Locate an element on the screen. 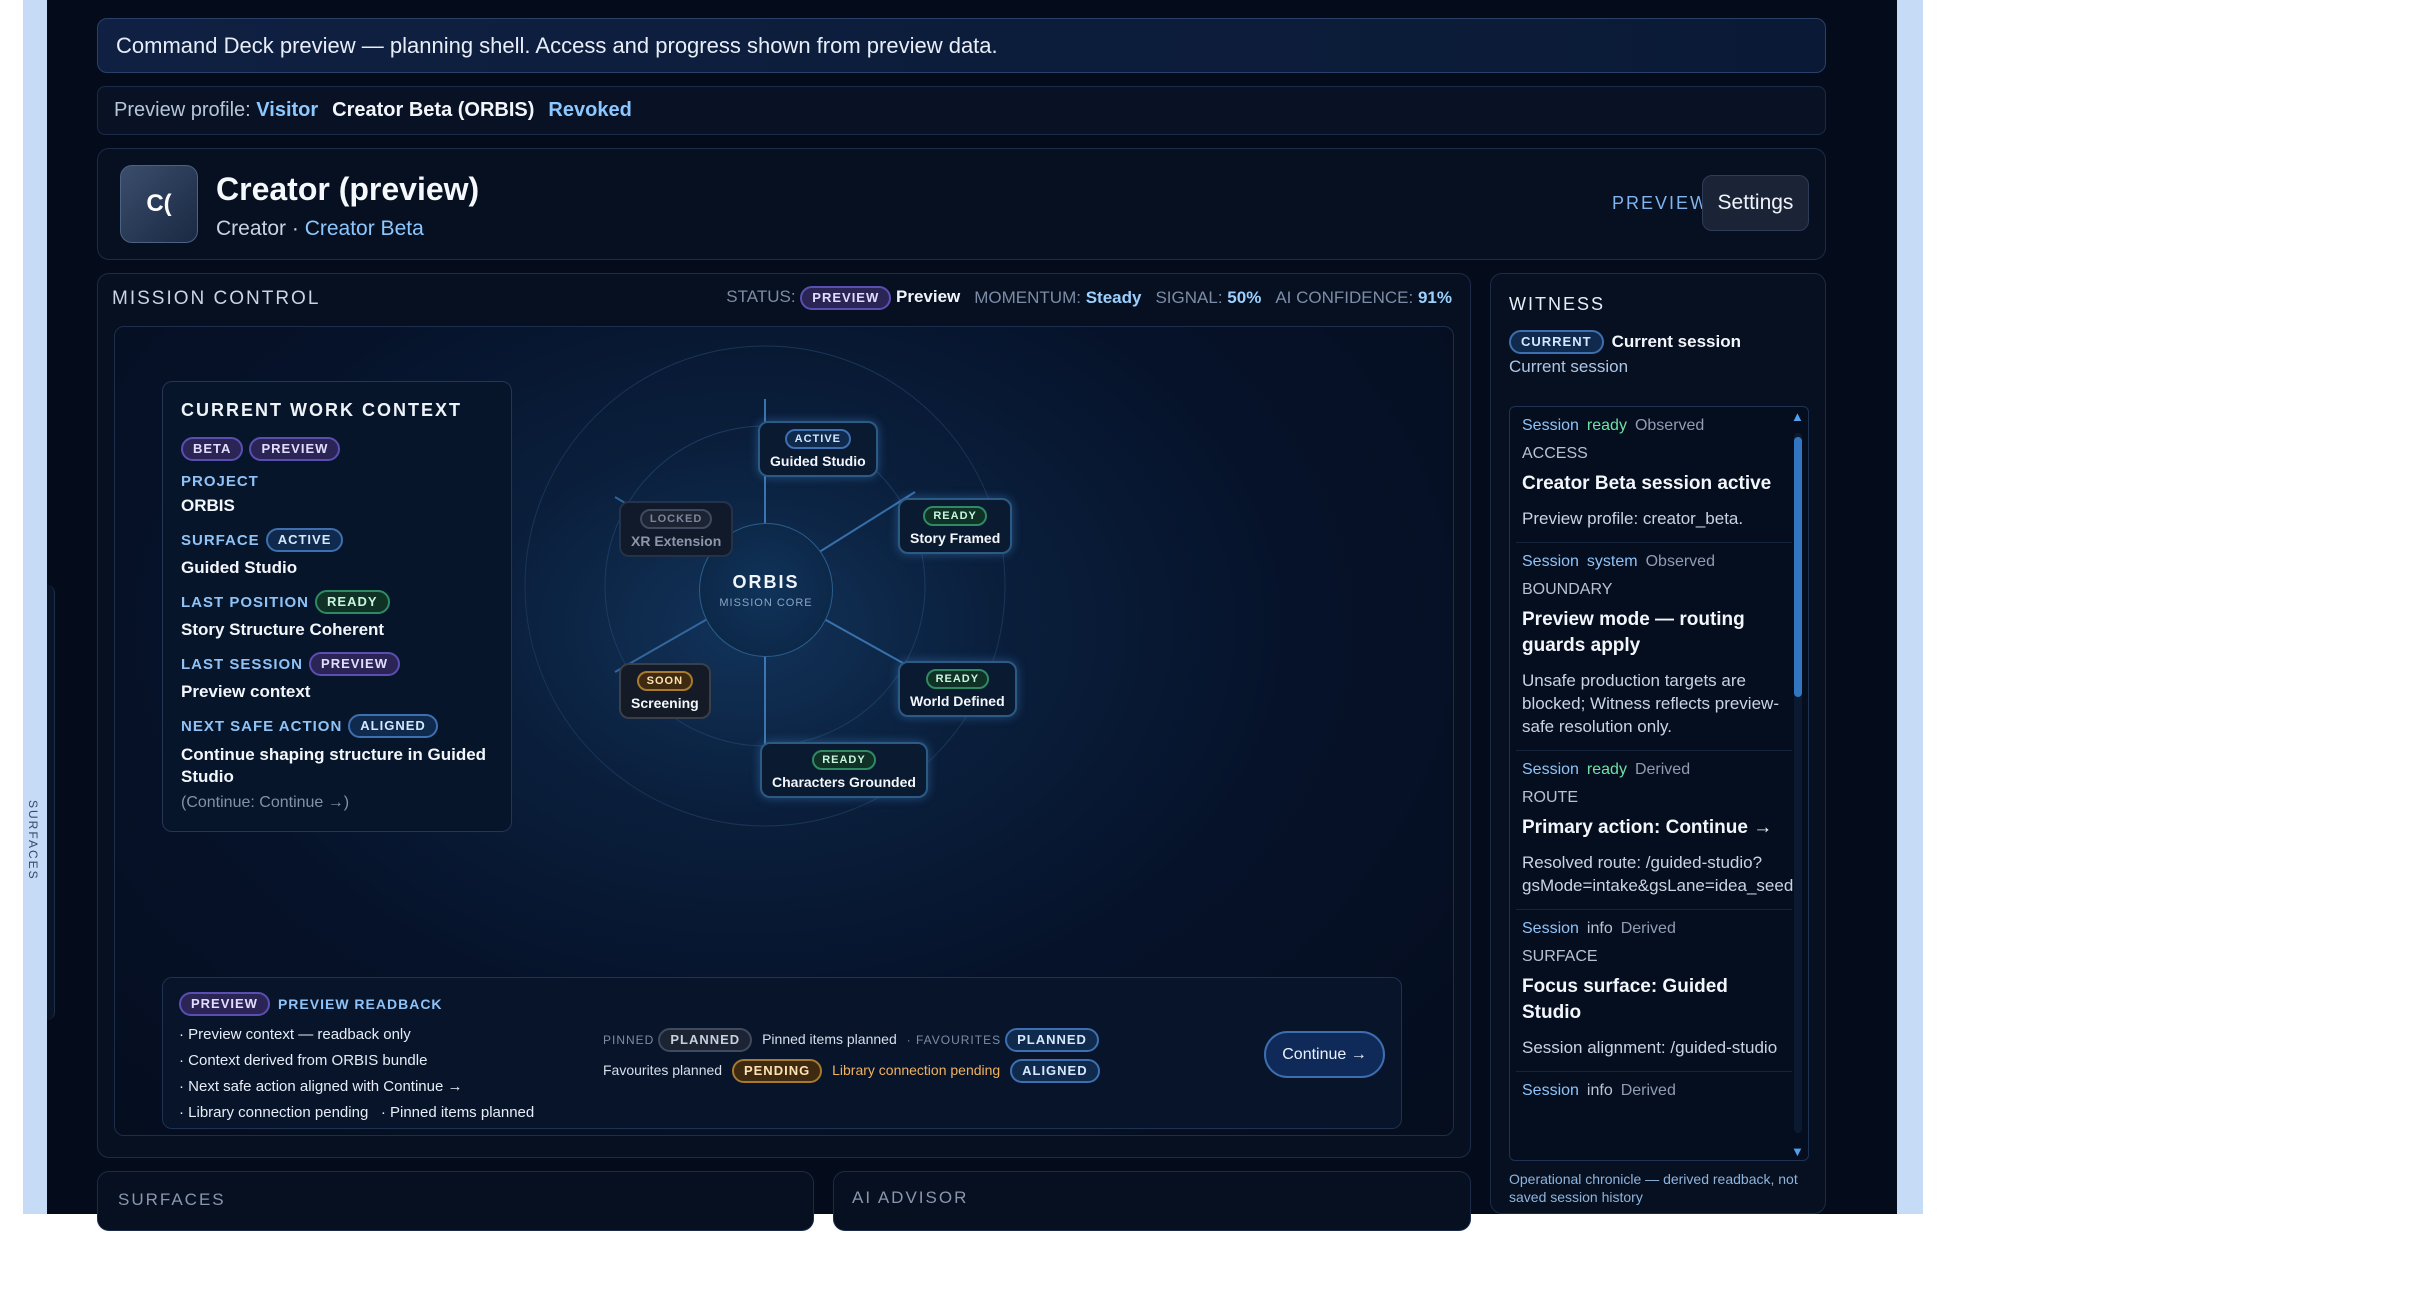 The width and height of the screenshot is (2419, 1313). pinned-label: PINNED is located at coordinates (629, 1040).